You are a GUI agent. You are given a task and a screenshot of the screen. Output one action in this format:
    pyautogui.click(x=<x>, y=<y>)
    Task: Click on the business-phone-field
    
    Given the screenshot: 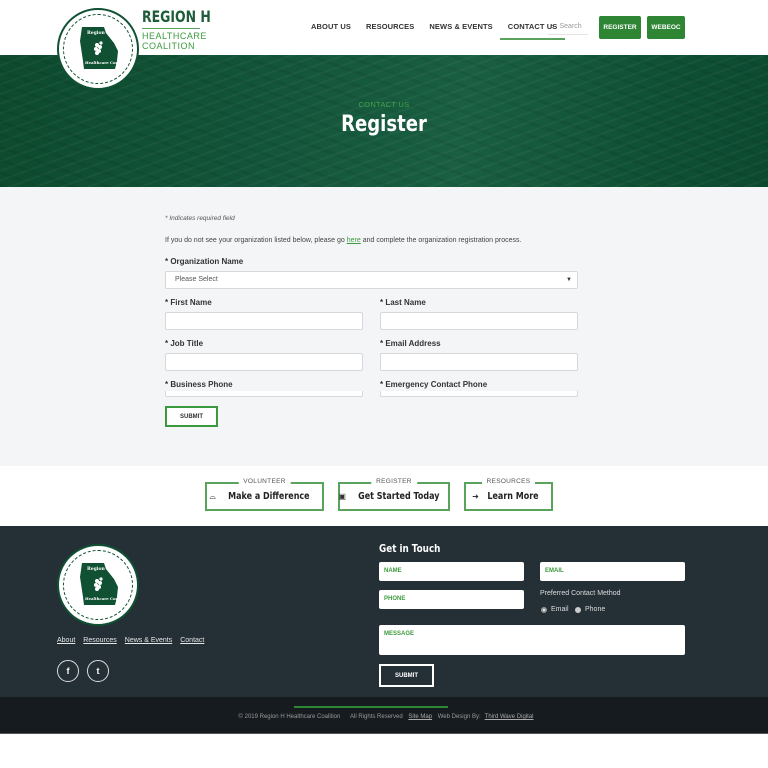 What is the action you would take?
    pyautogui.click(x=264, y=394)
    